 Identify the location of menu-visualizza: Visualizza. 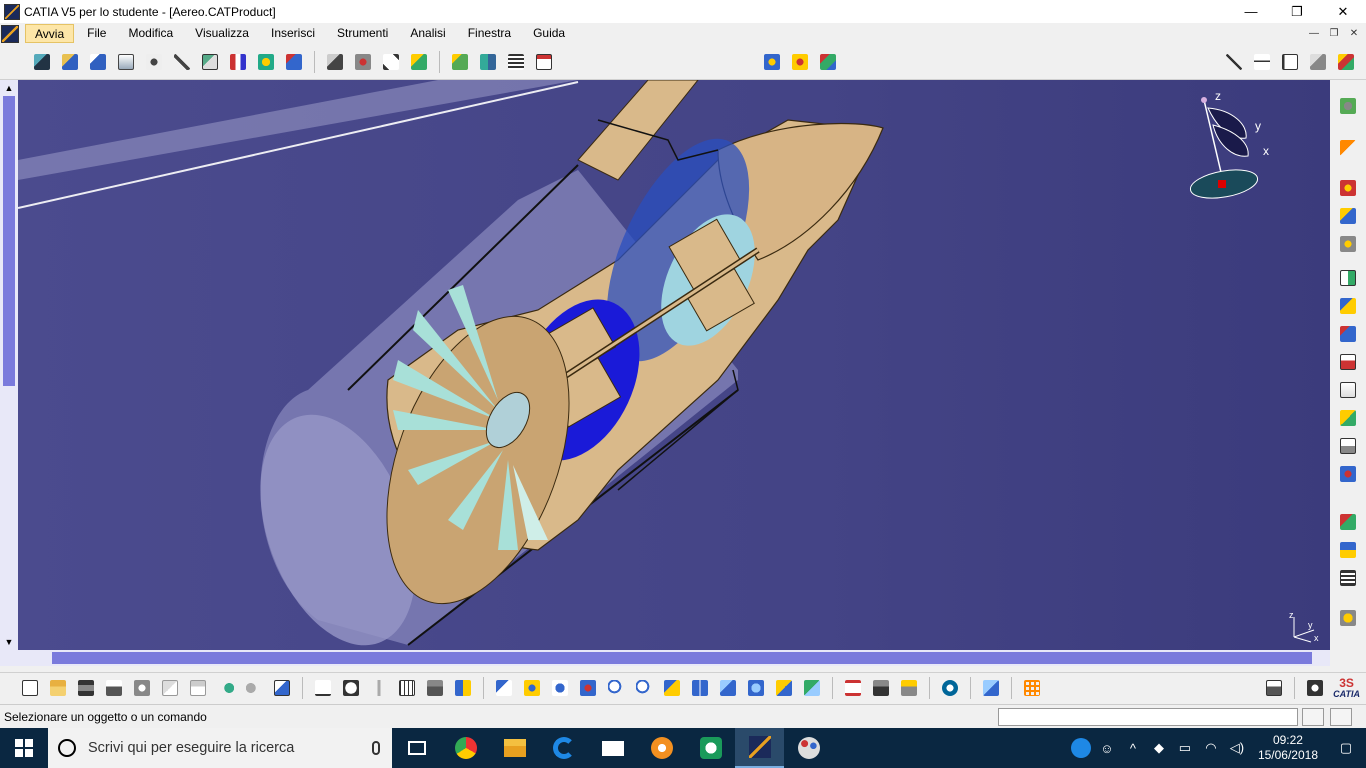
(222, 33).